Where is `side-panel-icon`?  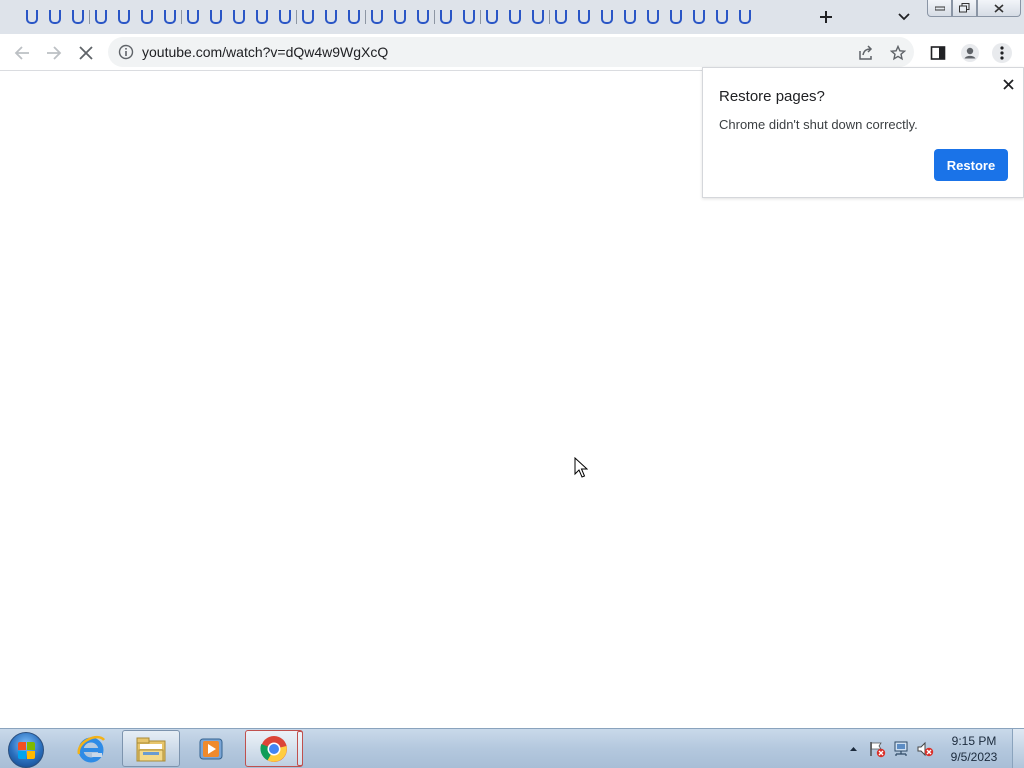
side-panel-icon is located at coordinates (938, 53).